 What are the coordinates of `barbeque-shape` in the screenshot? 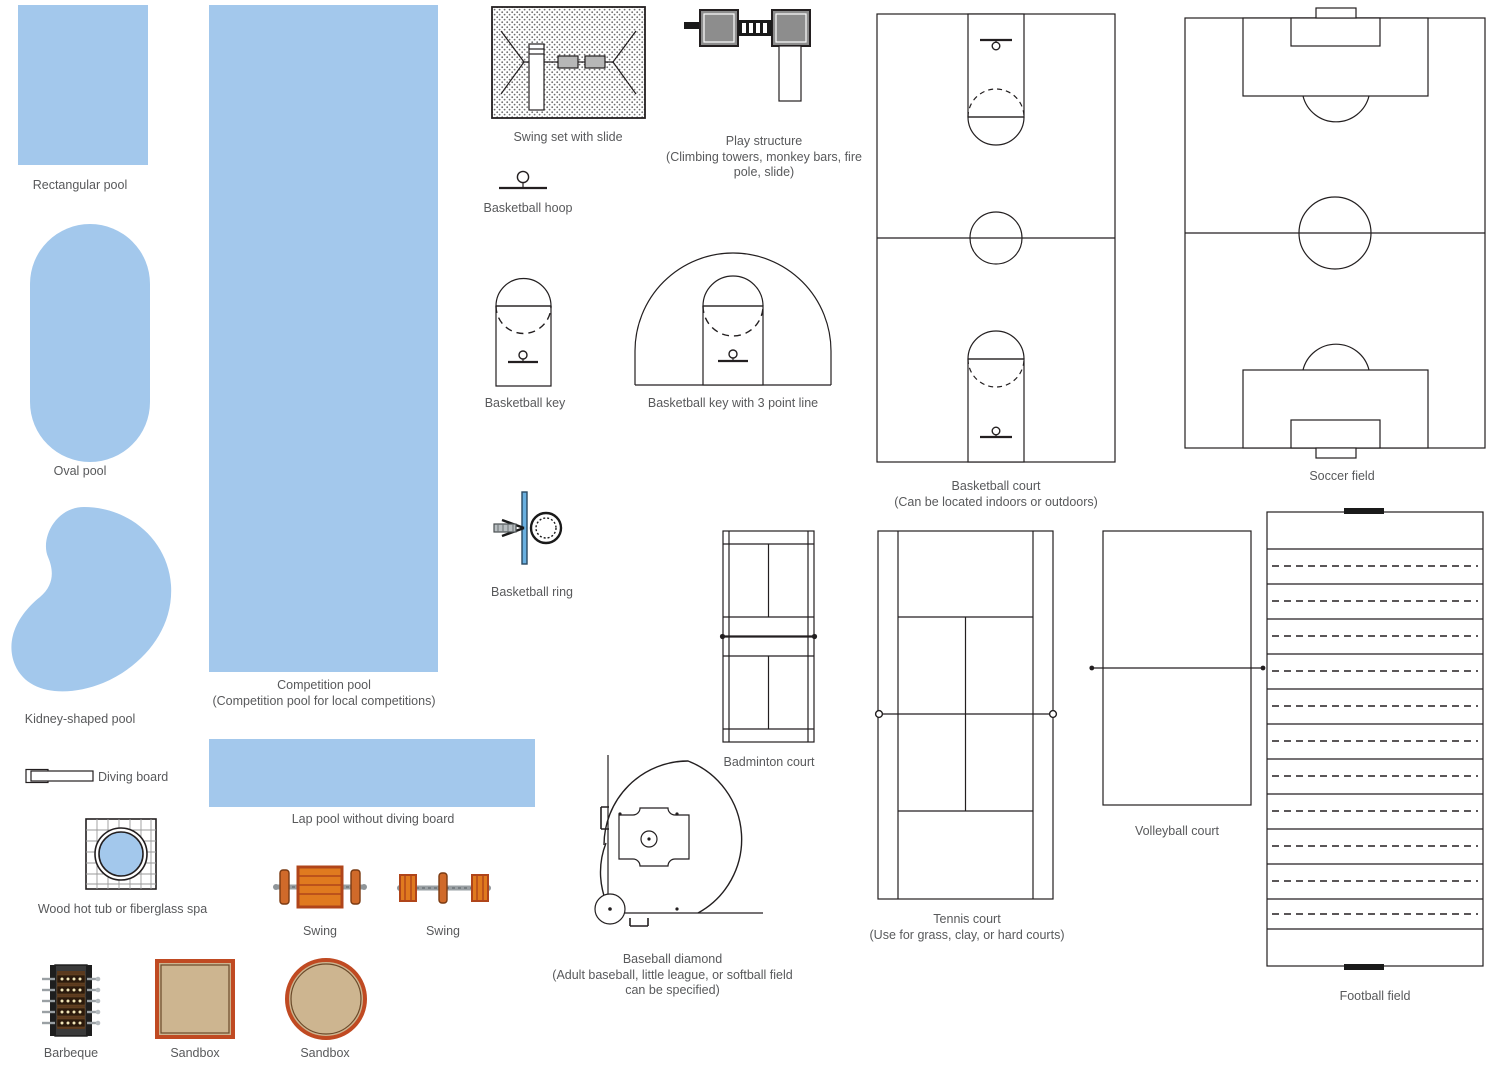 It's located at (71, 1000).